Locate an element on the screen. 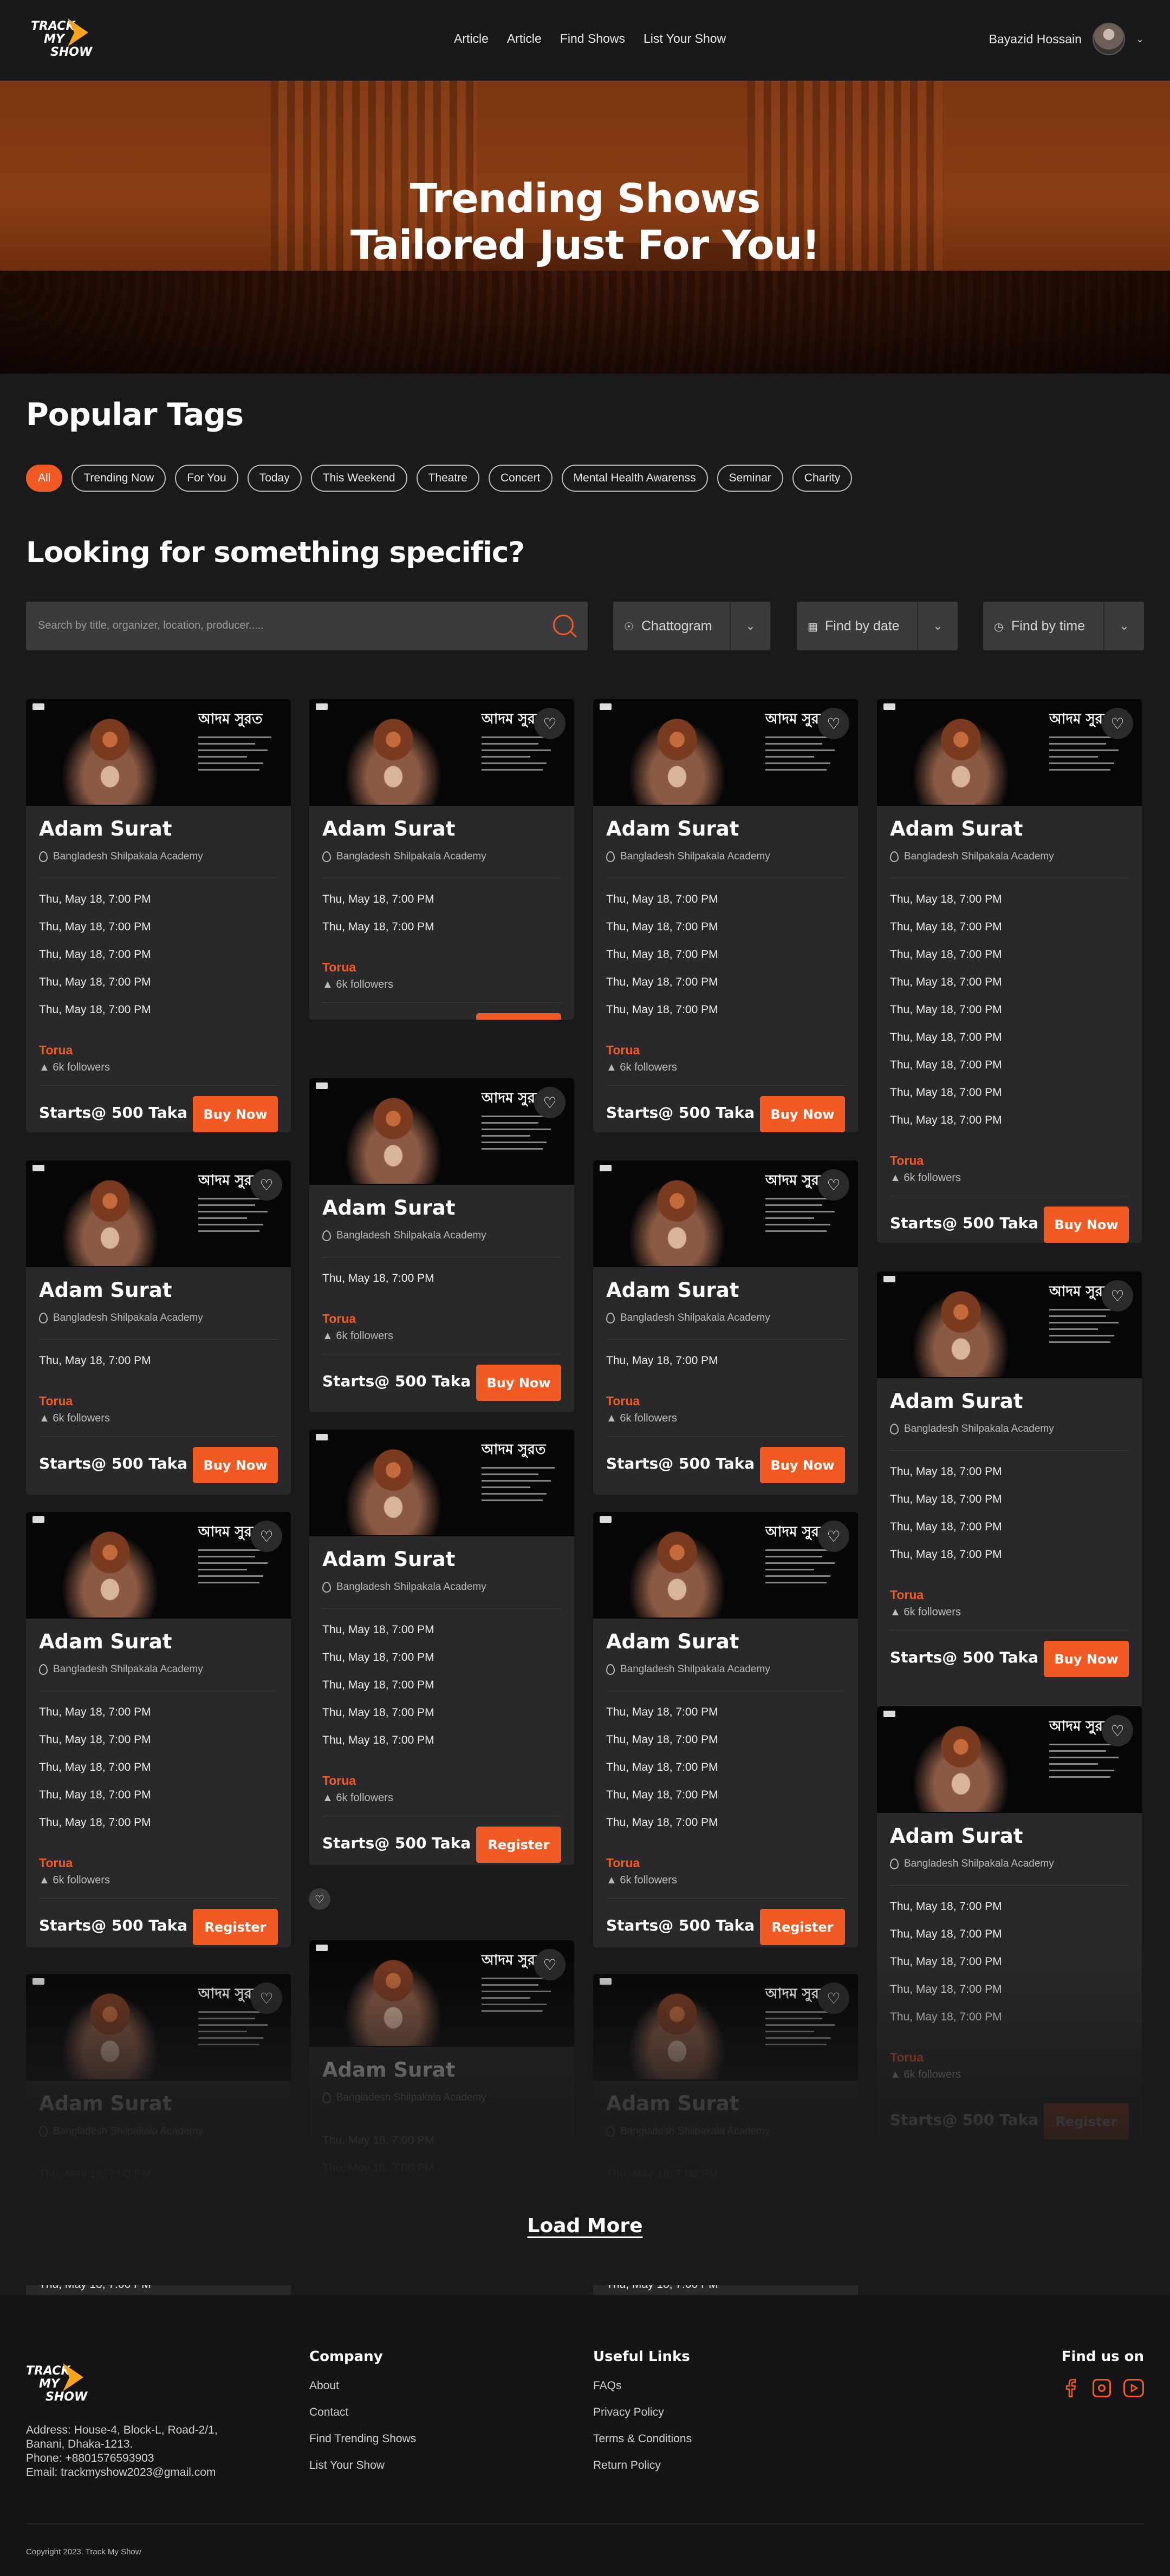 Image resolution: width=1170 pixels, height=2576 pixels. location-select: ☉ Chattogram ⌄ is located at coordinates (691, 626).